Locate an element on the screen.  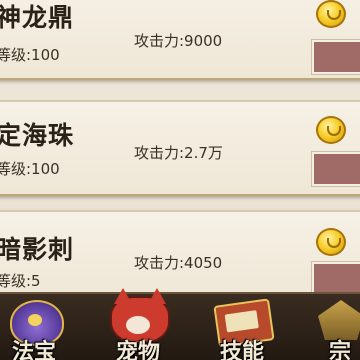
item-attack: 攻击力:2.7万 is located at coordinates (178, 153).